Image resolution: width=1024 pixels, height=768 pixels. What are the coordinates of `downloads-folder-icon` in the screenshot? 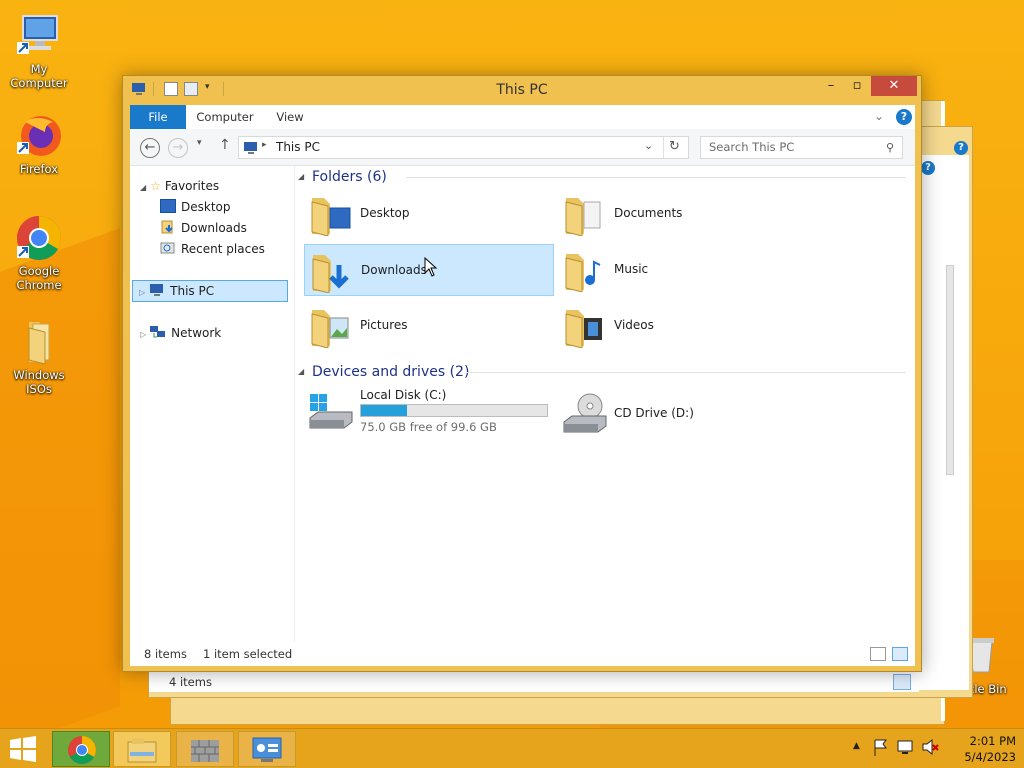 It's located at (331, 271).